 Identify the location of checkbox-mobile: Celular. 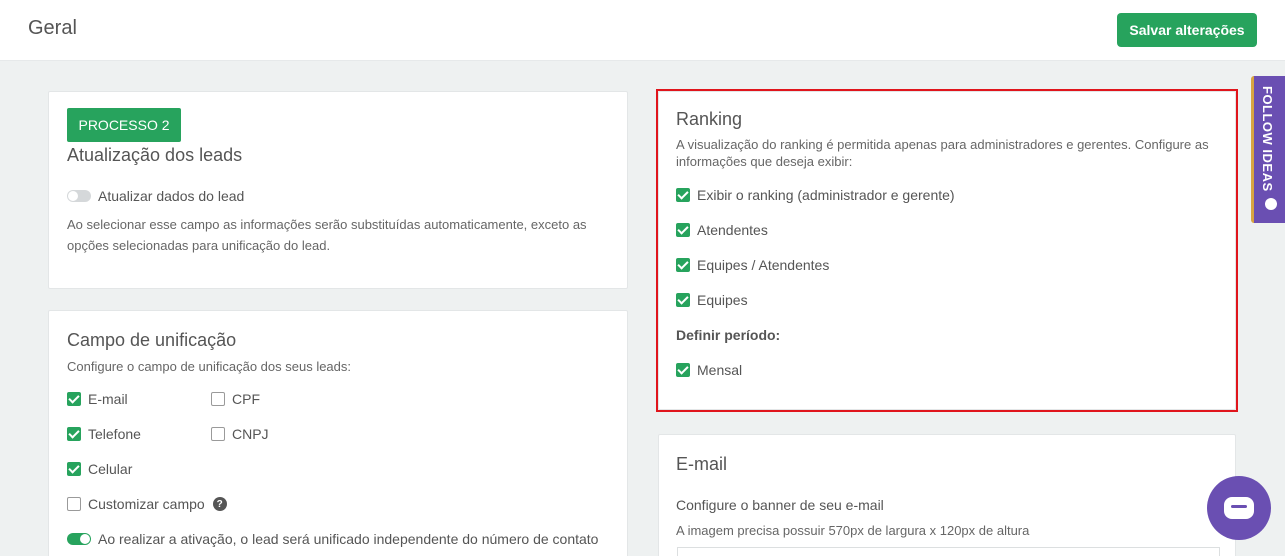
(99, 469).